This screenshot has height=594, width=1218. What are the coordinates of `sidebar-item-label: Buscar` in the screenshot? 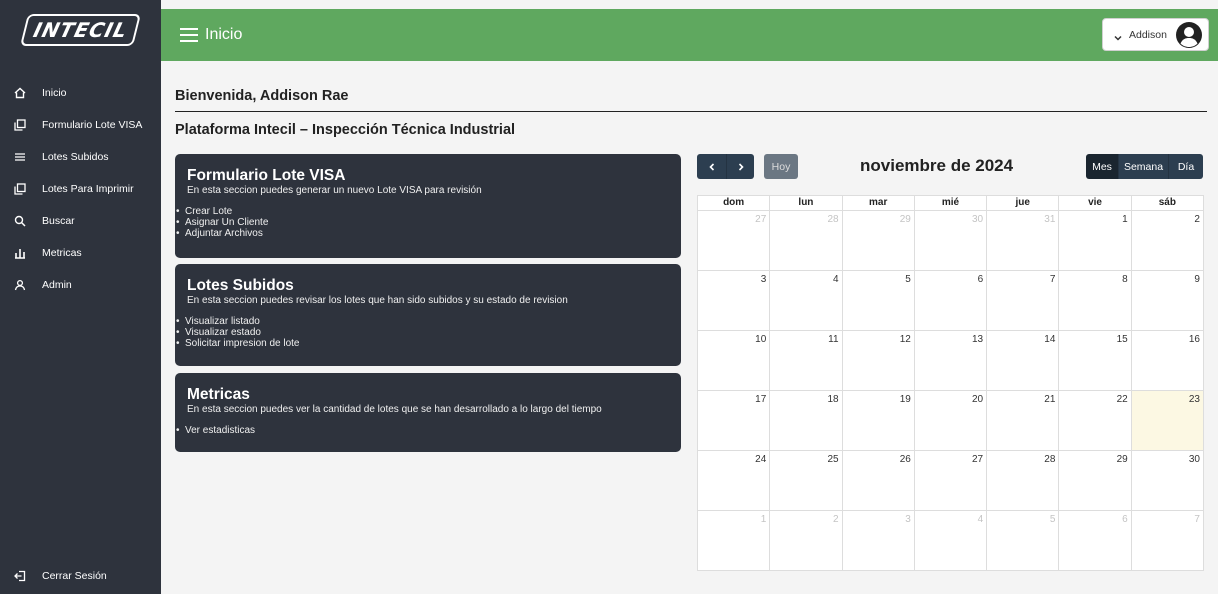 It's located at (58, 221).